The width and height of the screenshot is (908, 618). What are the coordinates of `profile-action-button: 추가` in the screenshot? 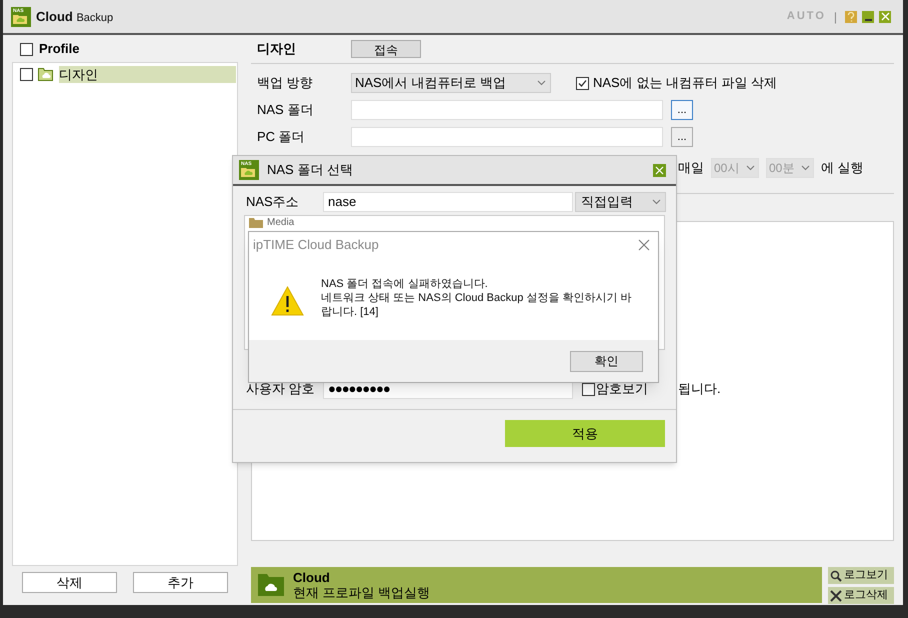 It's located at (180, 582).